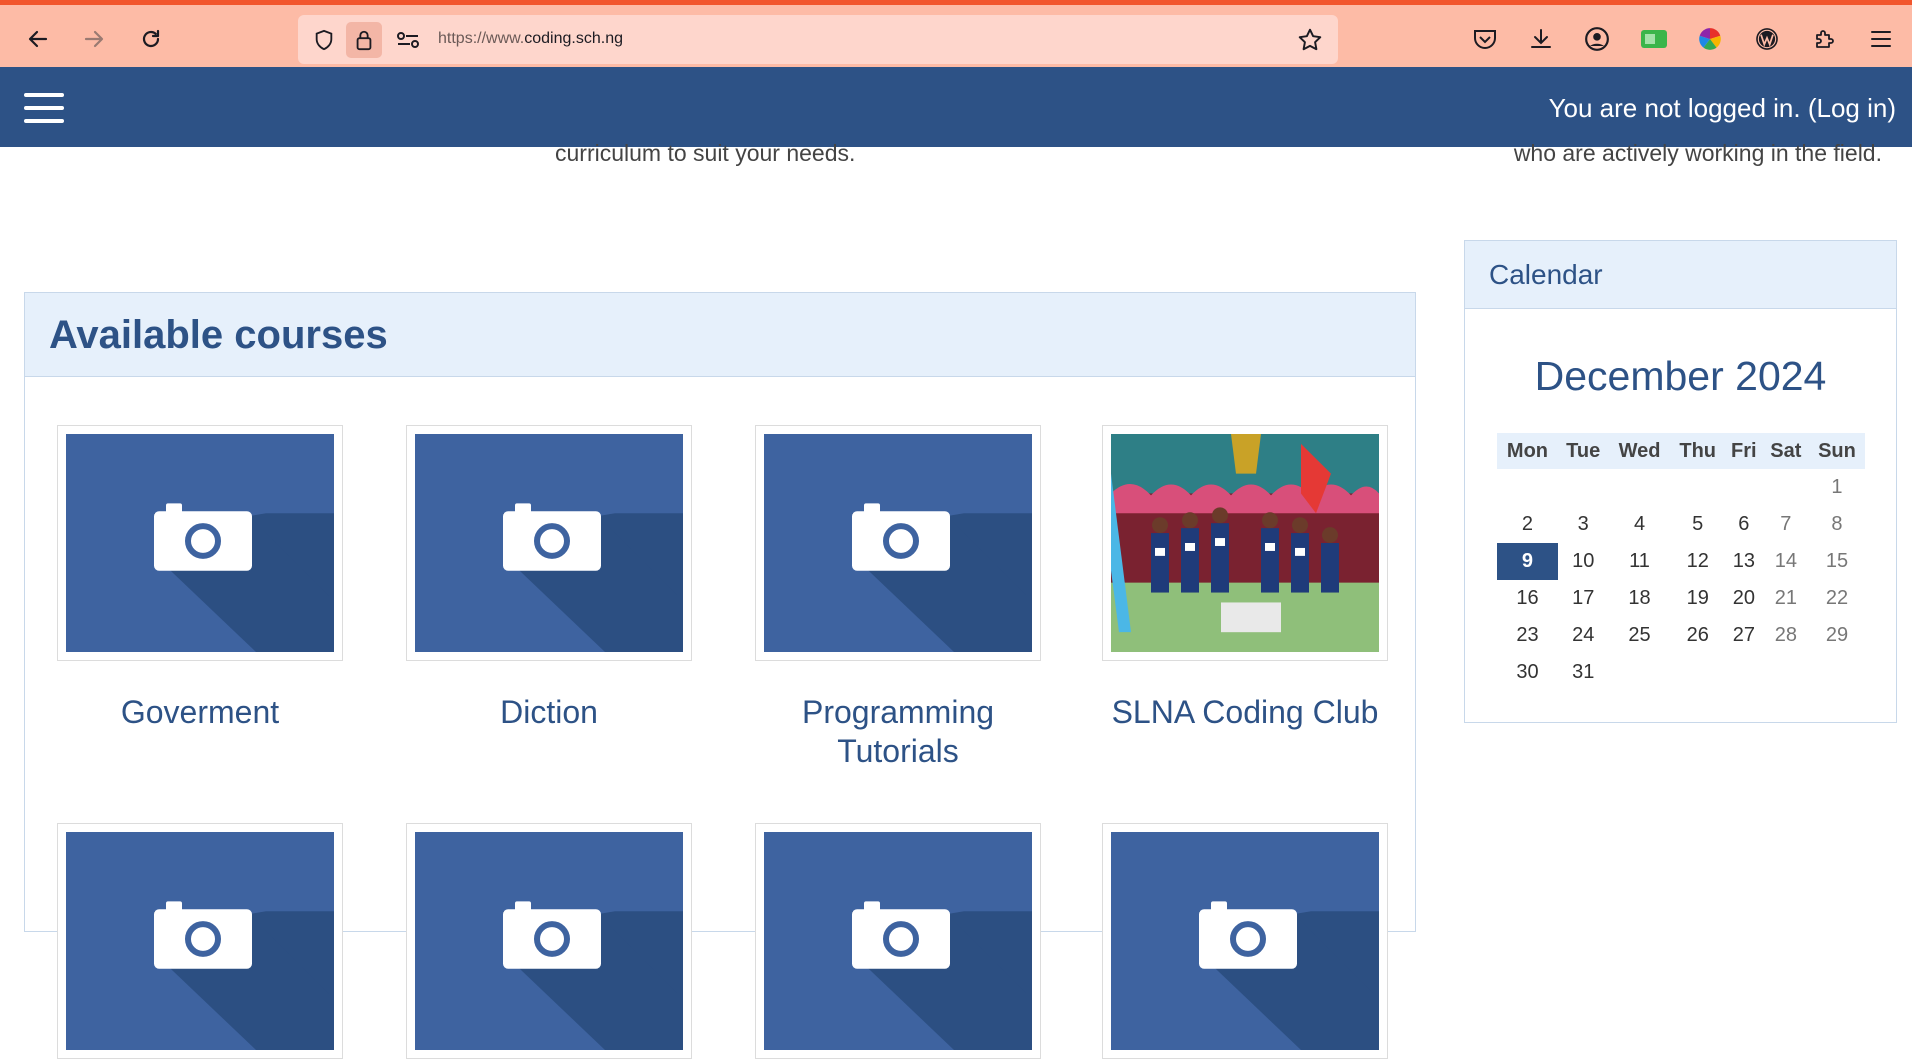 This screenshot has height=1059, width=1912. What do you see at coordinates (1744, 598) in the screenshot?
I see `calendar-day: 20` at bounding box center [1744, 598].